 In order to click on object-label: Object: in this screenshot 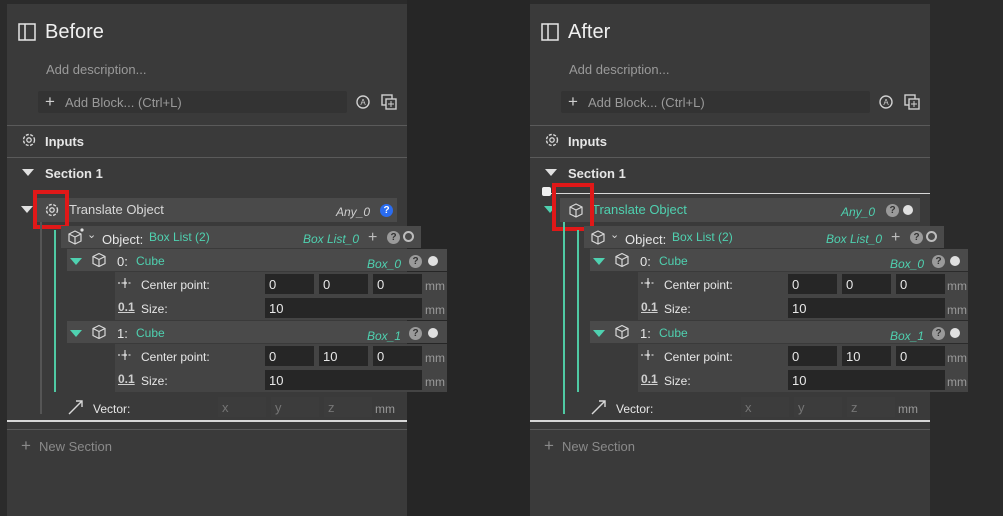, I will do `click(123, 239)`.